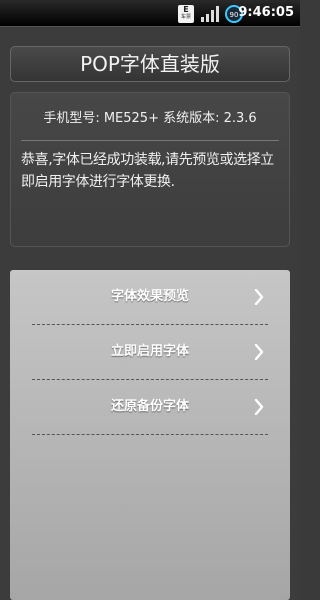  What do you see at coordinates (186, 9) in the screenshot?
I see `notification-badge-letter: E` at bounding box center [186, 9].